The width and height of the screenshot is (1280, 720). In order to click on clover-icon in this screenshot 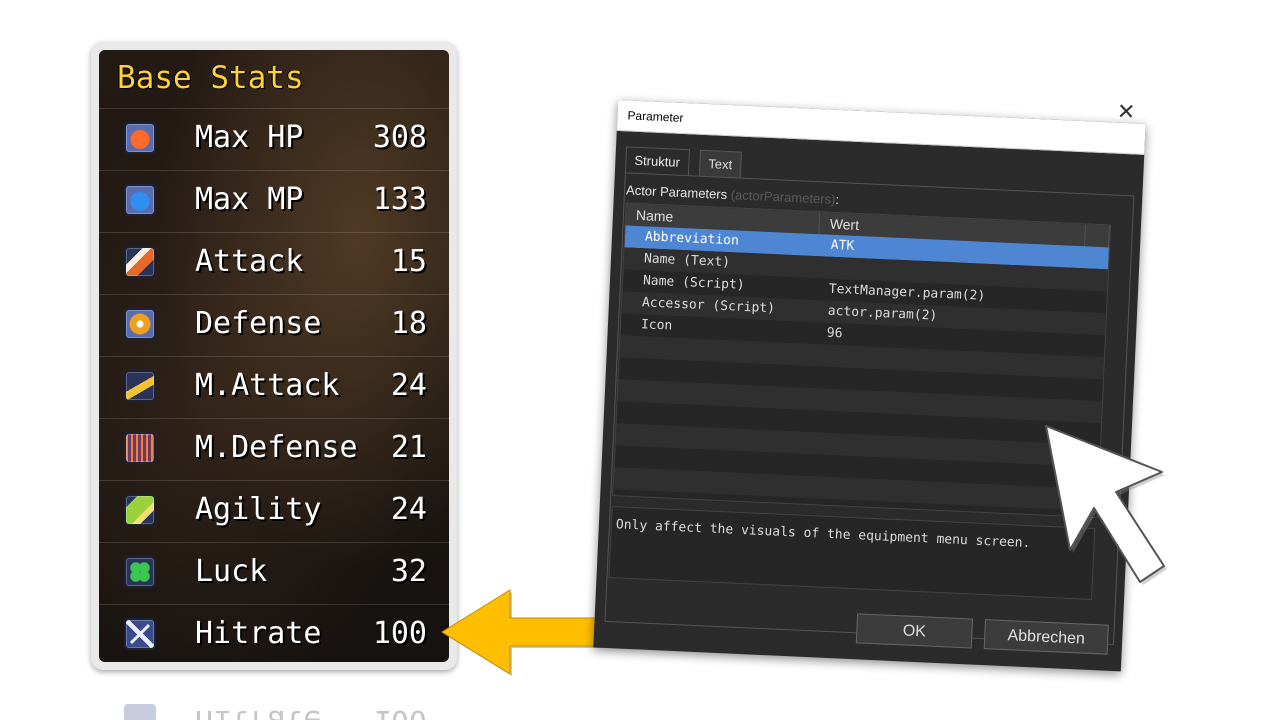, I will do `click(140, 572)`.